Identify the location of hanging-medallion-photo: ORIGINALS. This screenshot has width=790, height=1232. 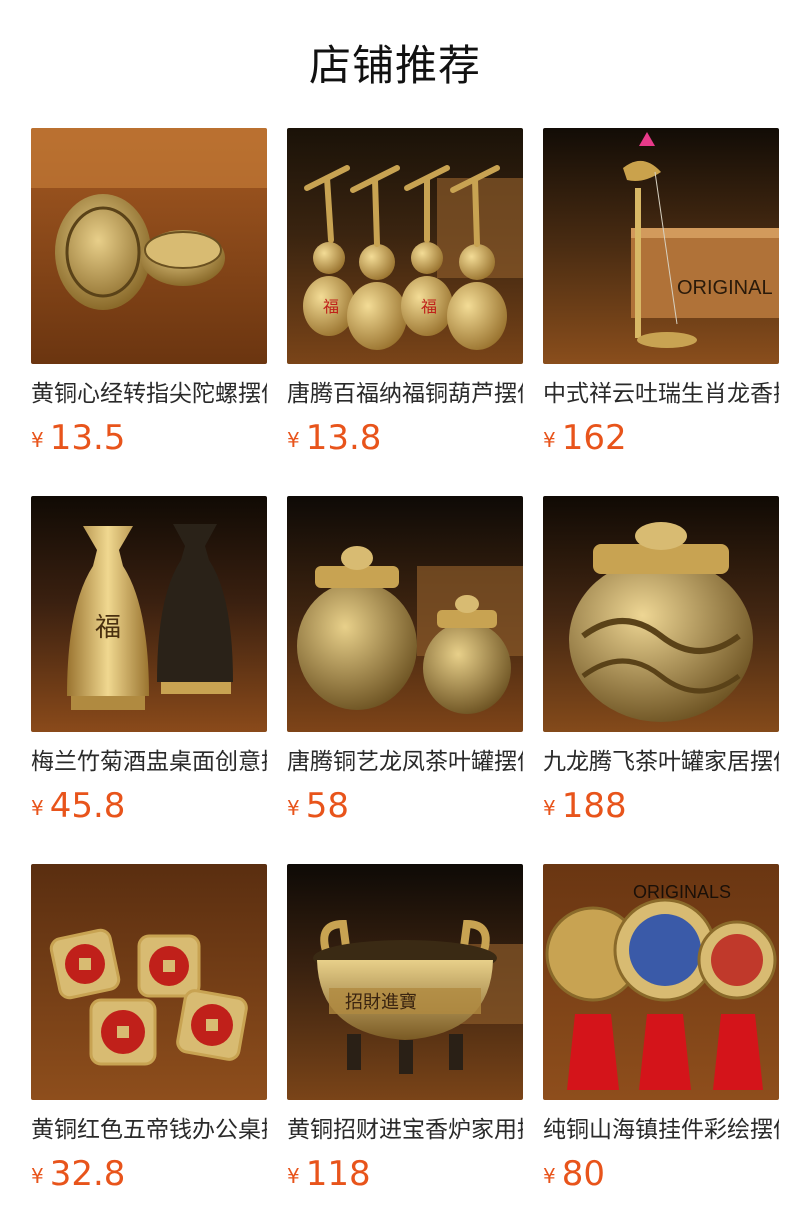
(661, 982).